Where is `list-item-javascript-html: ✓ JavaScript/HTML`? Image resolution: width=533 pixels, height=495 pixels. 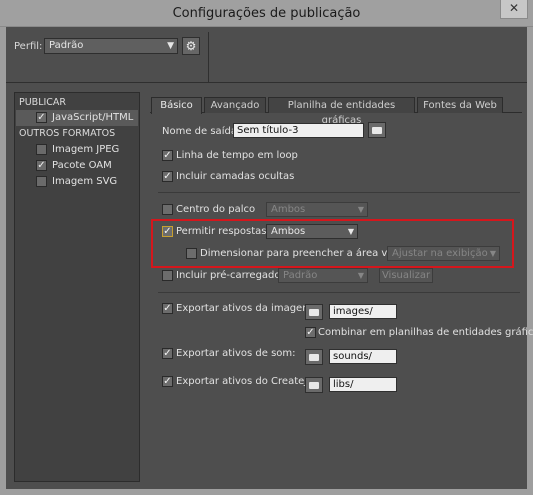 list-item-javascript-html: ✓ JavaScript/HTML is located at coordinates (77, 118).